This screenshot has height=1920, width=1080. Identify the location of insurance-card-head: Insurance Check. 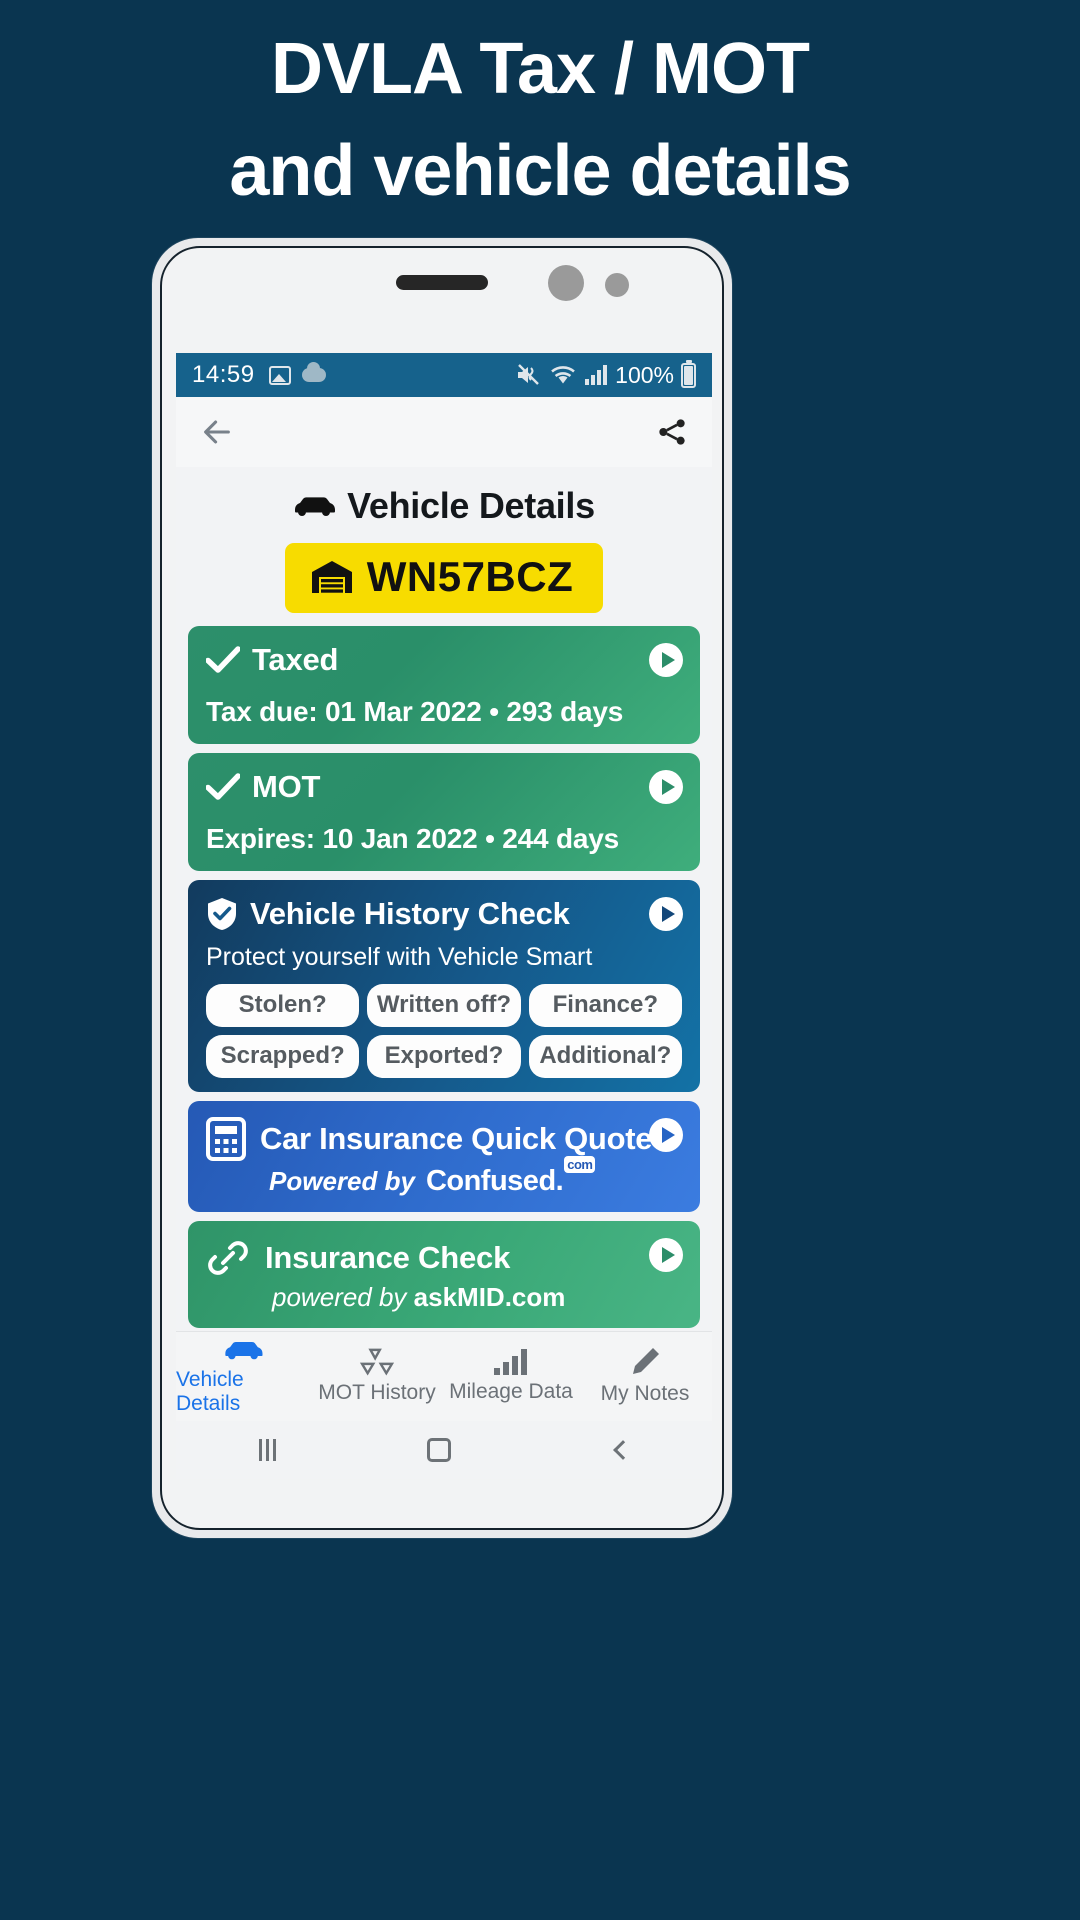
(444, 1258).